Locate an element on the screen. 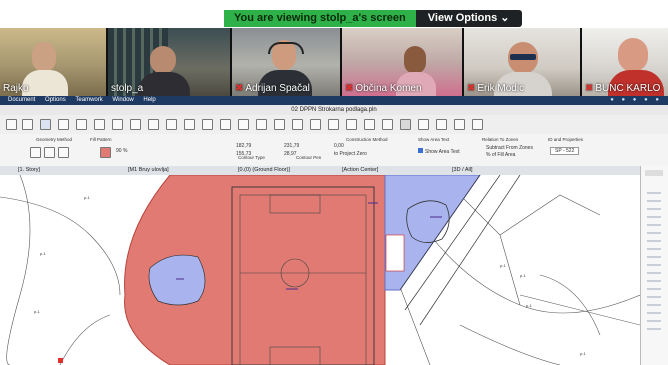 The height and width of the screenshot is (365, 668). participant-tile-2: stolp_a is located at coordinates (169, 62).